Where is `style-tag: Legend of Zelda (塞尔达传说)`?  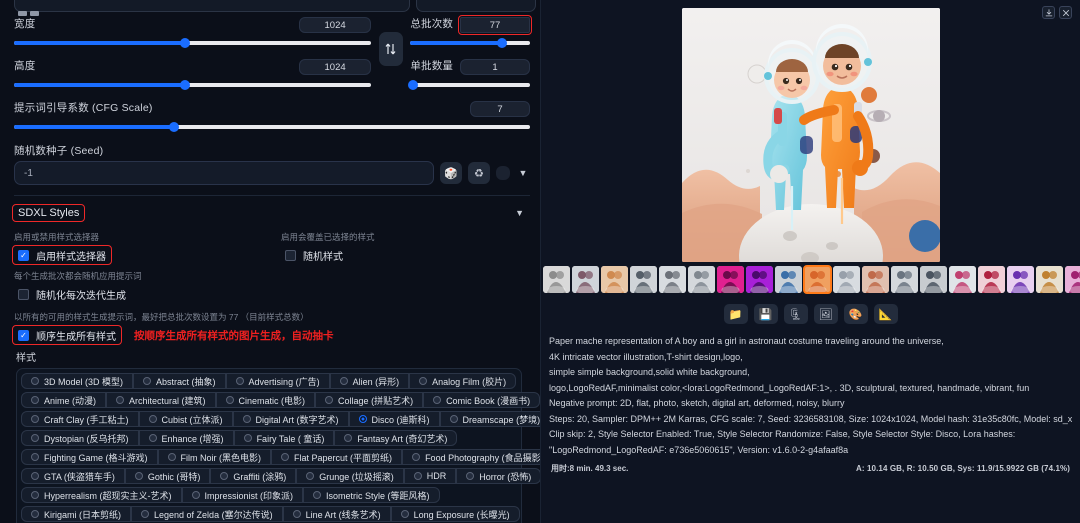 style-tag: Legend of Zelda (塞尔达传说) is located at coordinates (207, 514).